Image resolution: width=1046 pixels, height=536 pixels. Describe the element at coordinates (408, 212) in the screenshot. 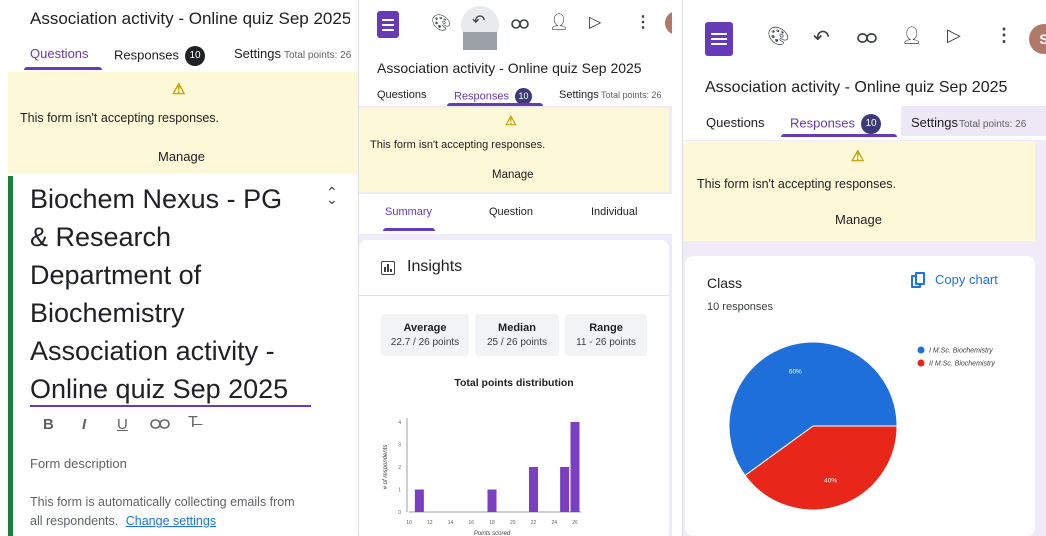

I see `subtab-summary: Summary` at that location.